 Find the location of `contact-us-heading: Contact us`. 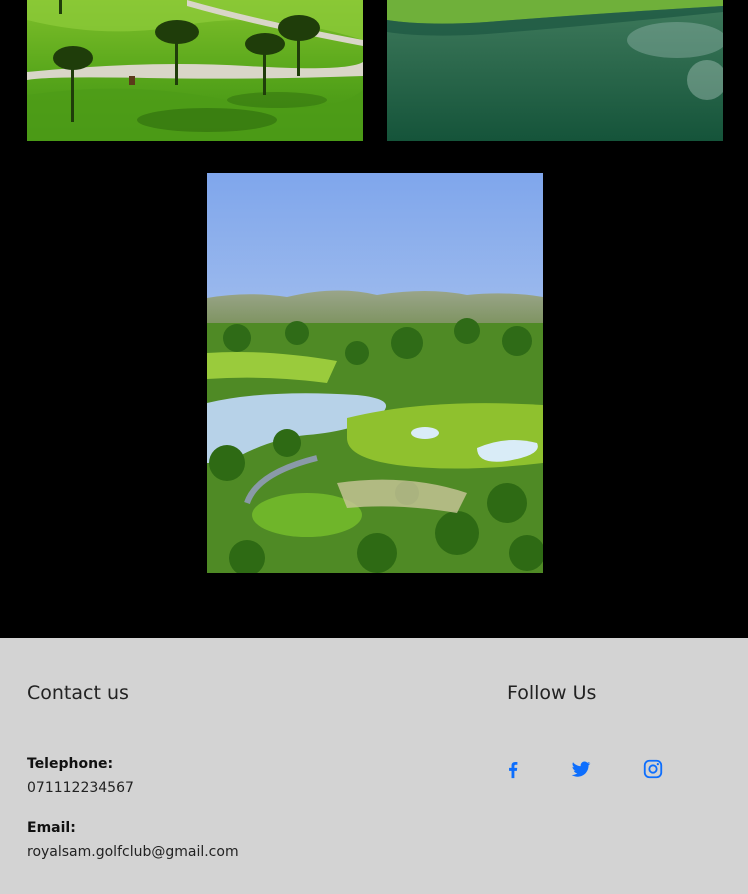

contact-us-heading: Contact us is located at coordinates (78, 693).